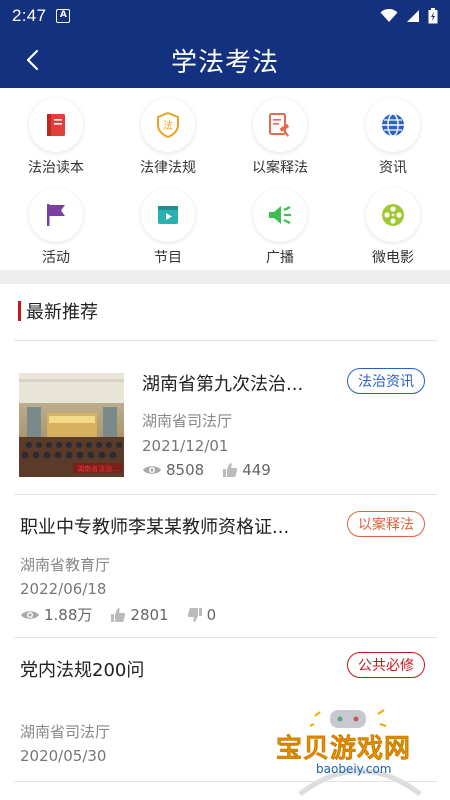  I want to click on category-tag: 法治资讯, so click(386, 381).